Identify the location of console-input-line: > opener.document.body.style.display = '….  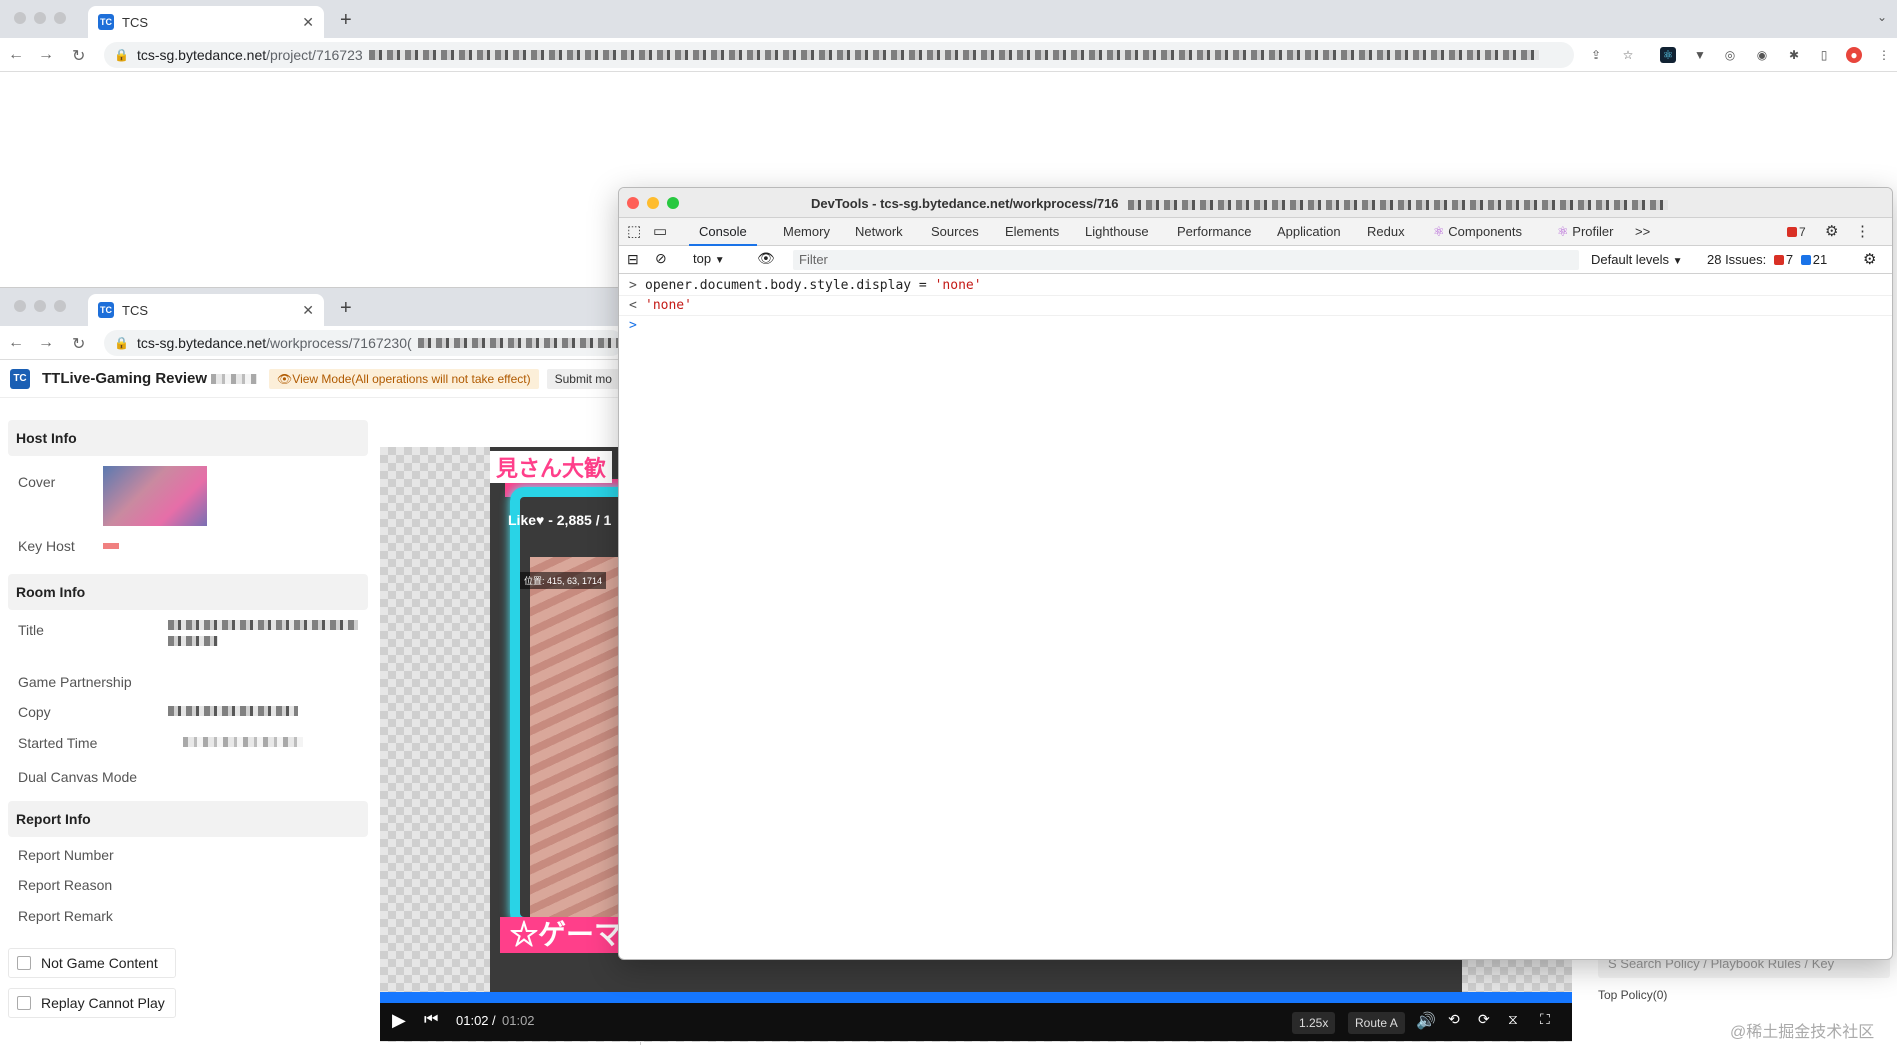
(1255, 286).